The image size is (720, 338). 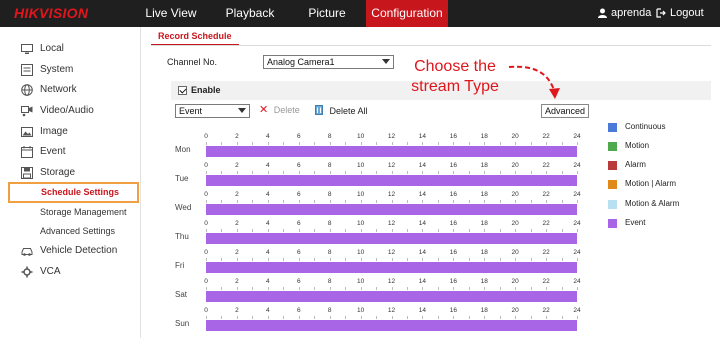 I want to click on close-icon: ✕, so click(x=264, y=110).